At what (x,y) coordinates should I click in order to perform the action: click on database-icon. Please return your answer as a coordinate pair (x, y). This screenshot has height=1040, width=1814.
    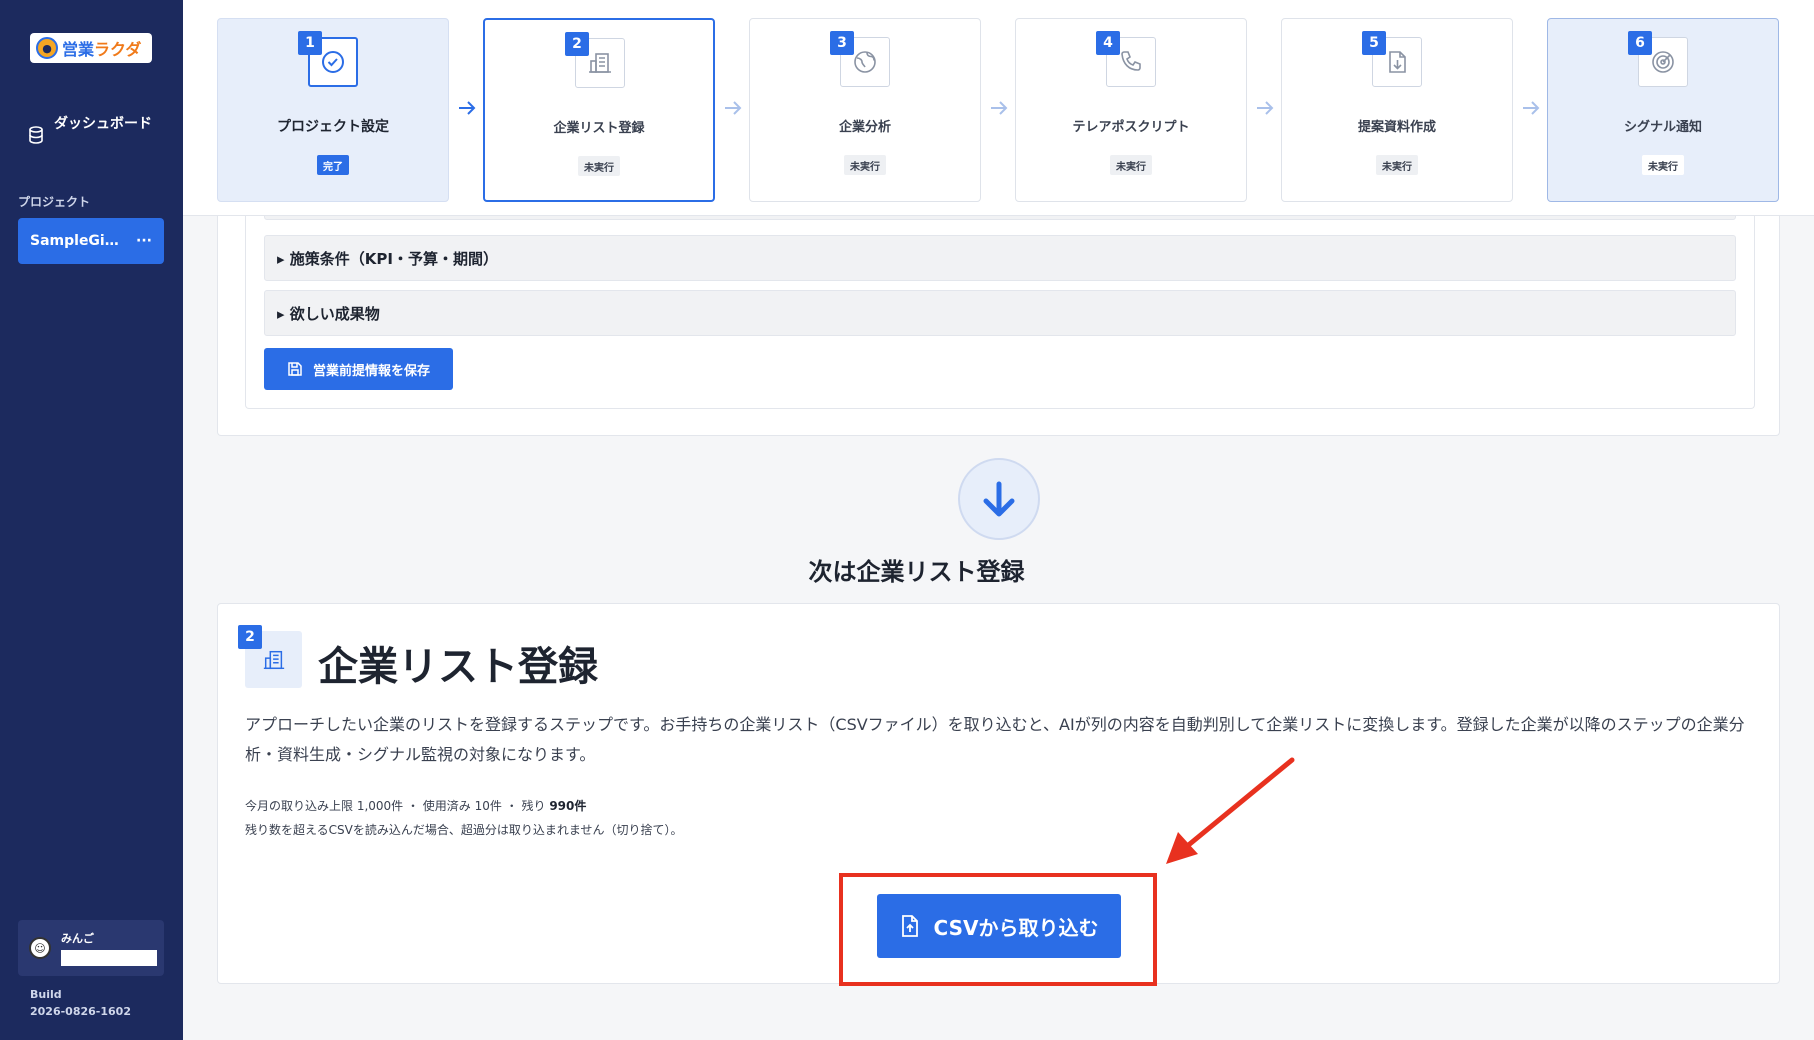
    Looking at the image, I should click on (36, 135).